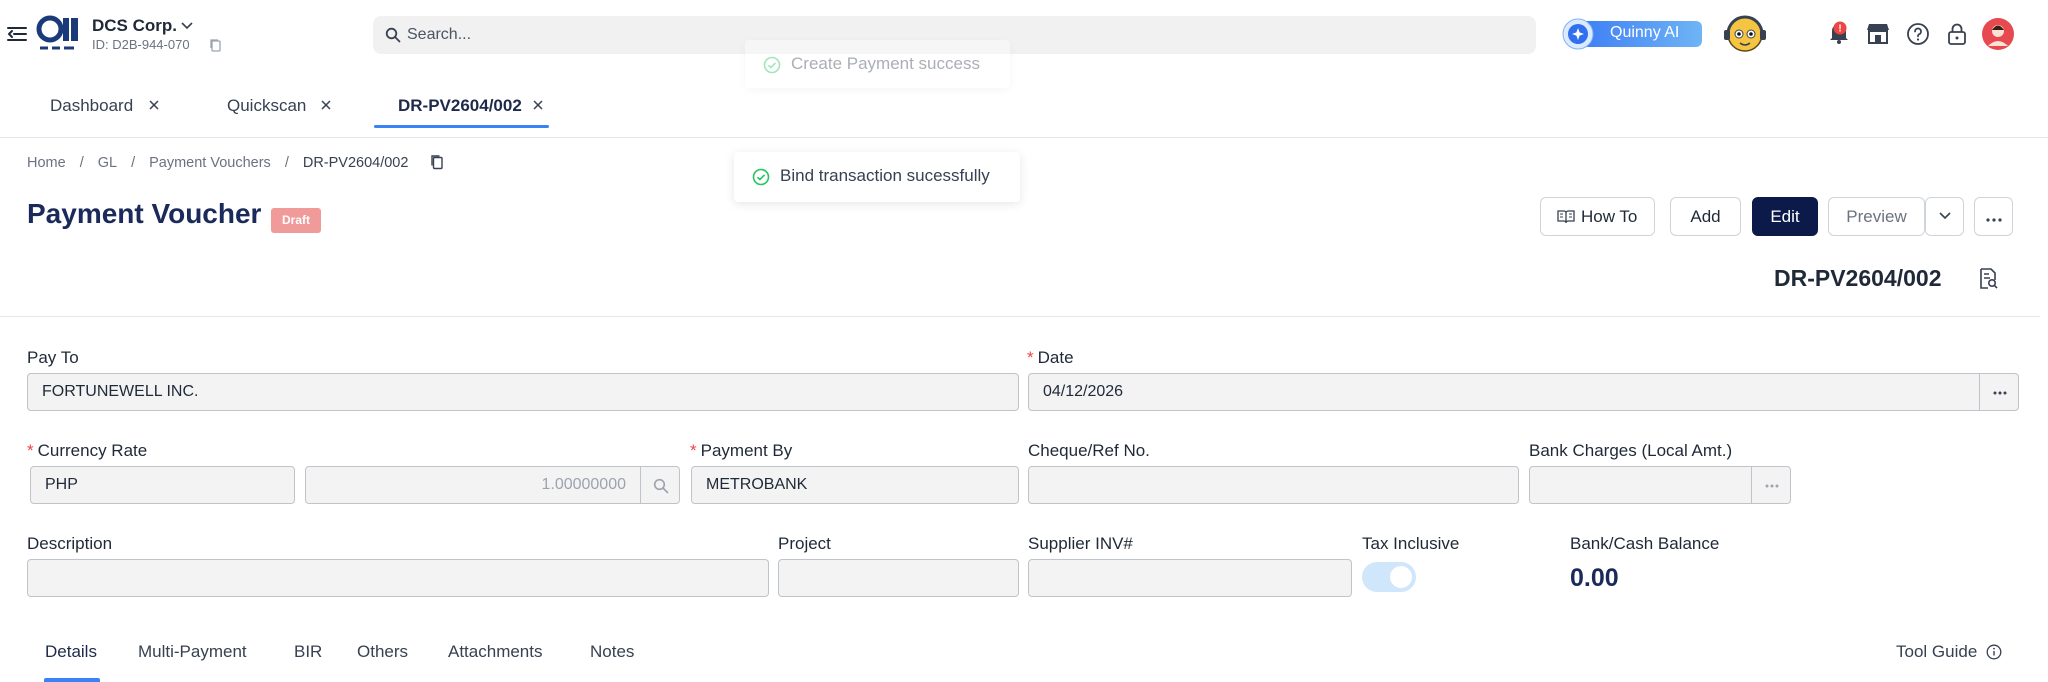 This screenshot has width=2048, height=682. Describe the element at coordinates (17, 34) in the screenshot. I see `menu-collapse-icon` at that location.